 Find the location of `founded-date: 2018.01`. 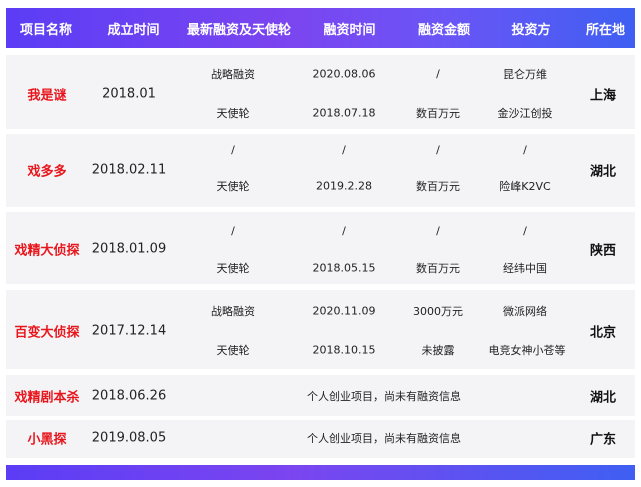

founded-date: 2018.01 is located at coordinates (129, 94).